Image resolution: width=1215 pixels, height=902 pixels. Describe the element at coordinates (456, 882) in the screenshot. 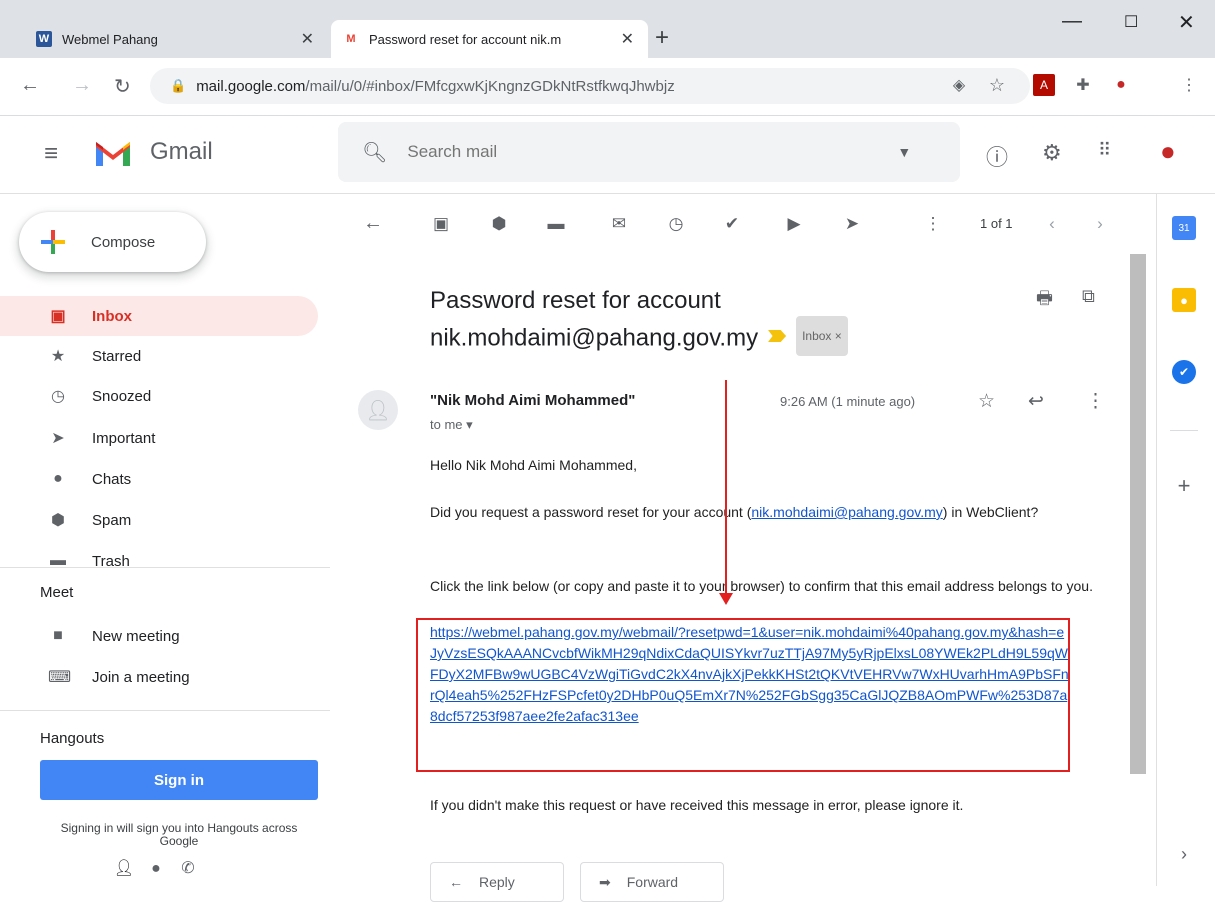

I see `reply-icon: ←` at that location.